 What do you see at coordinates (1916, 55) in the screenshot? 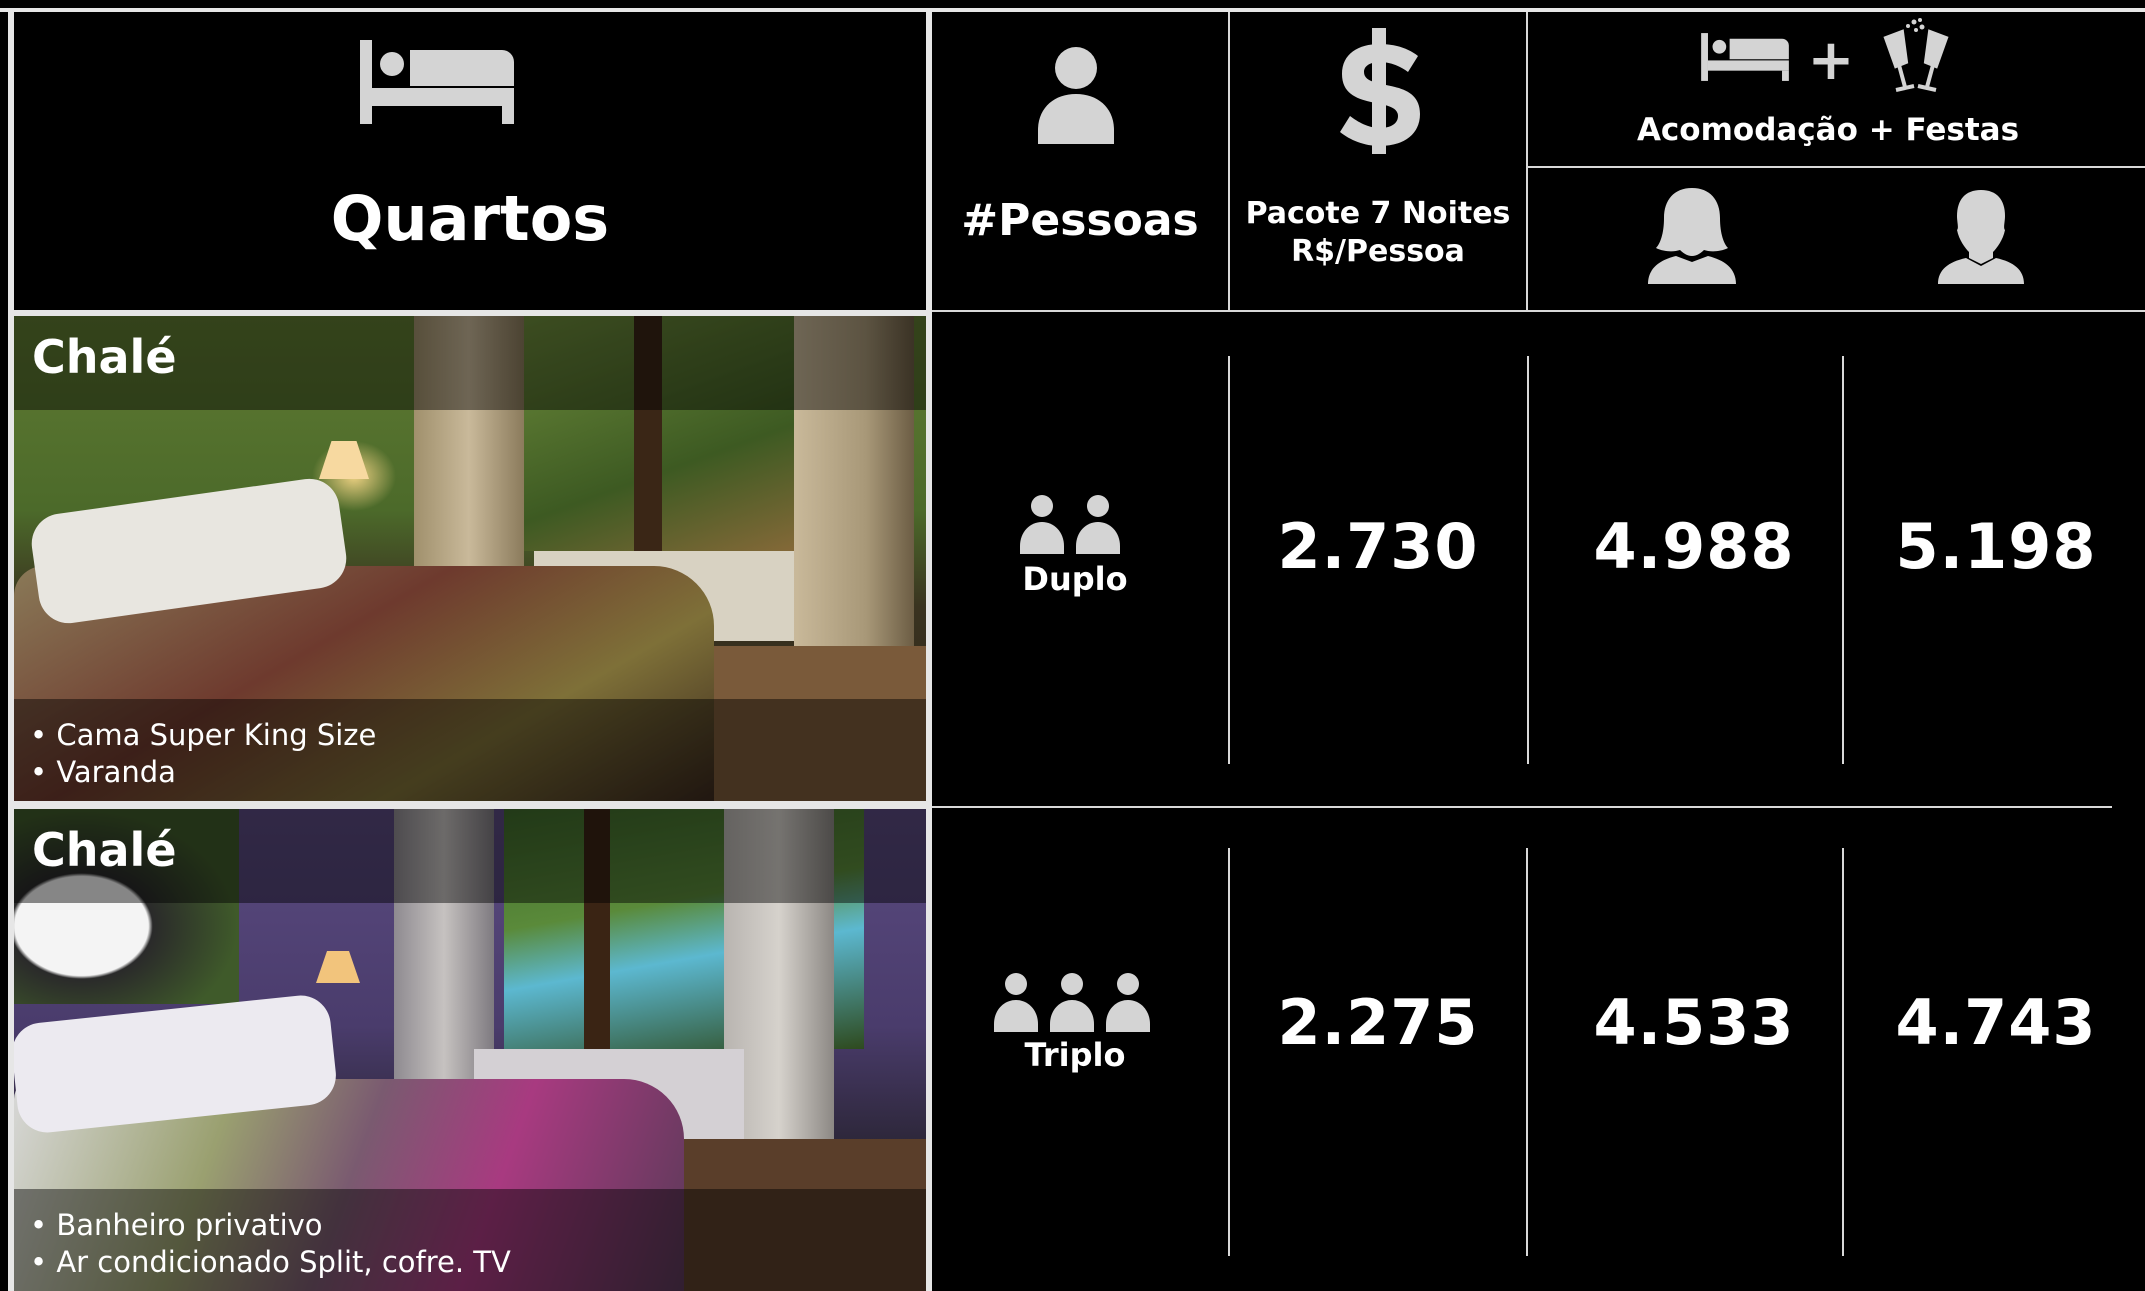
I see `champagne-icon` at bounding box center [1916, 55].